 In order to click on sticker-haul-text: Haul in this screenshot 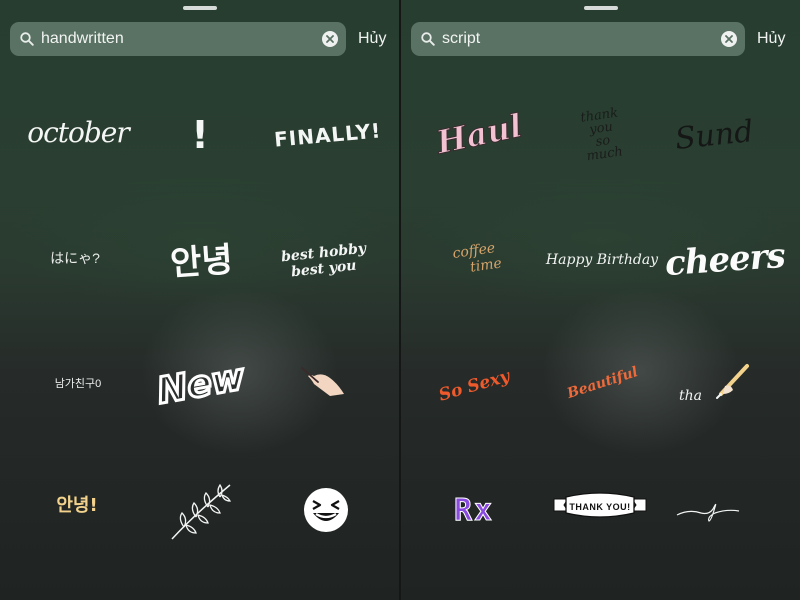, I will do `click(479, 134)`.